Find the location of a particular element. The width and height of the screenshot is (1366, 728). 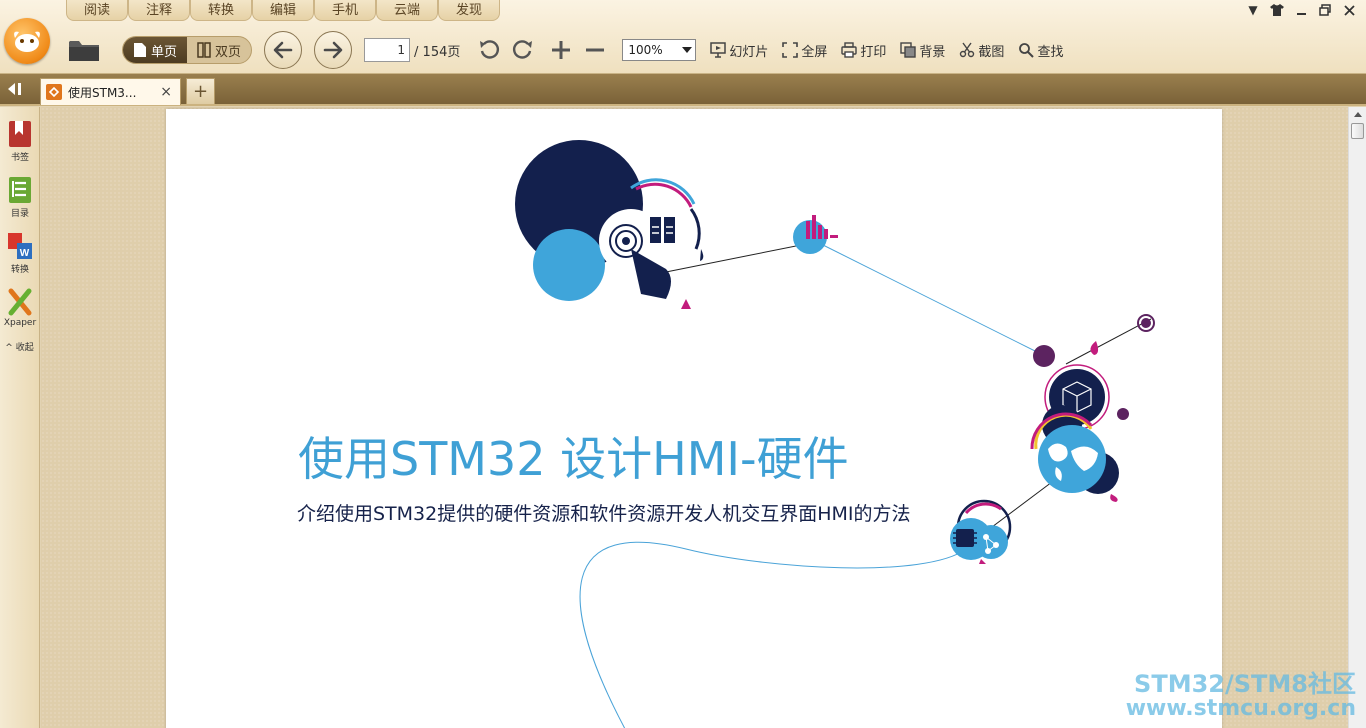

background-label: 背景 is located at coordinates (932, 52).